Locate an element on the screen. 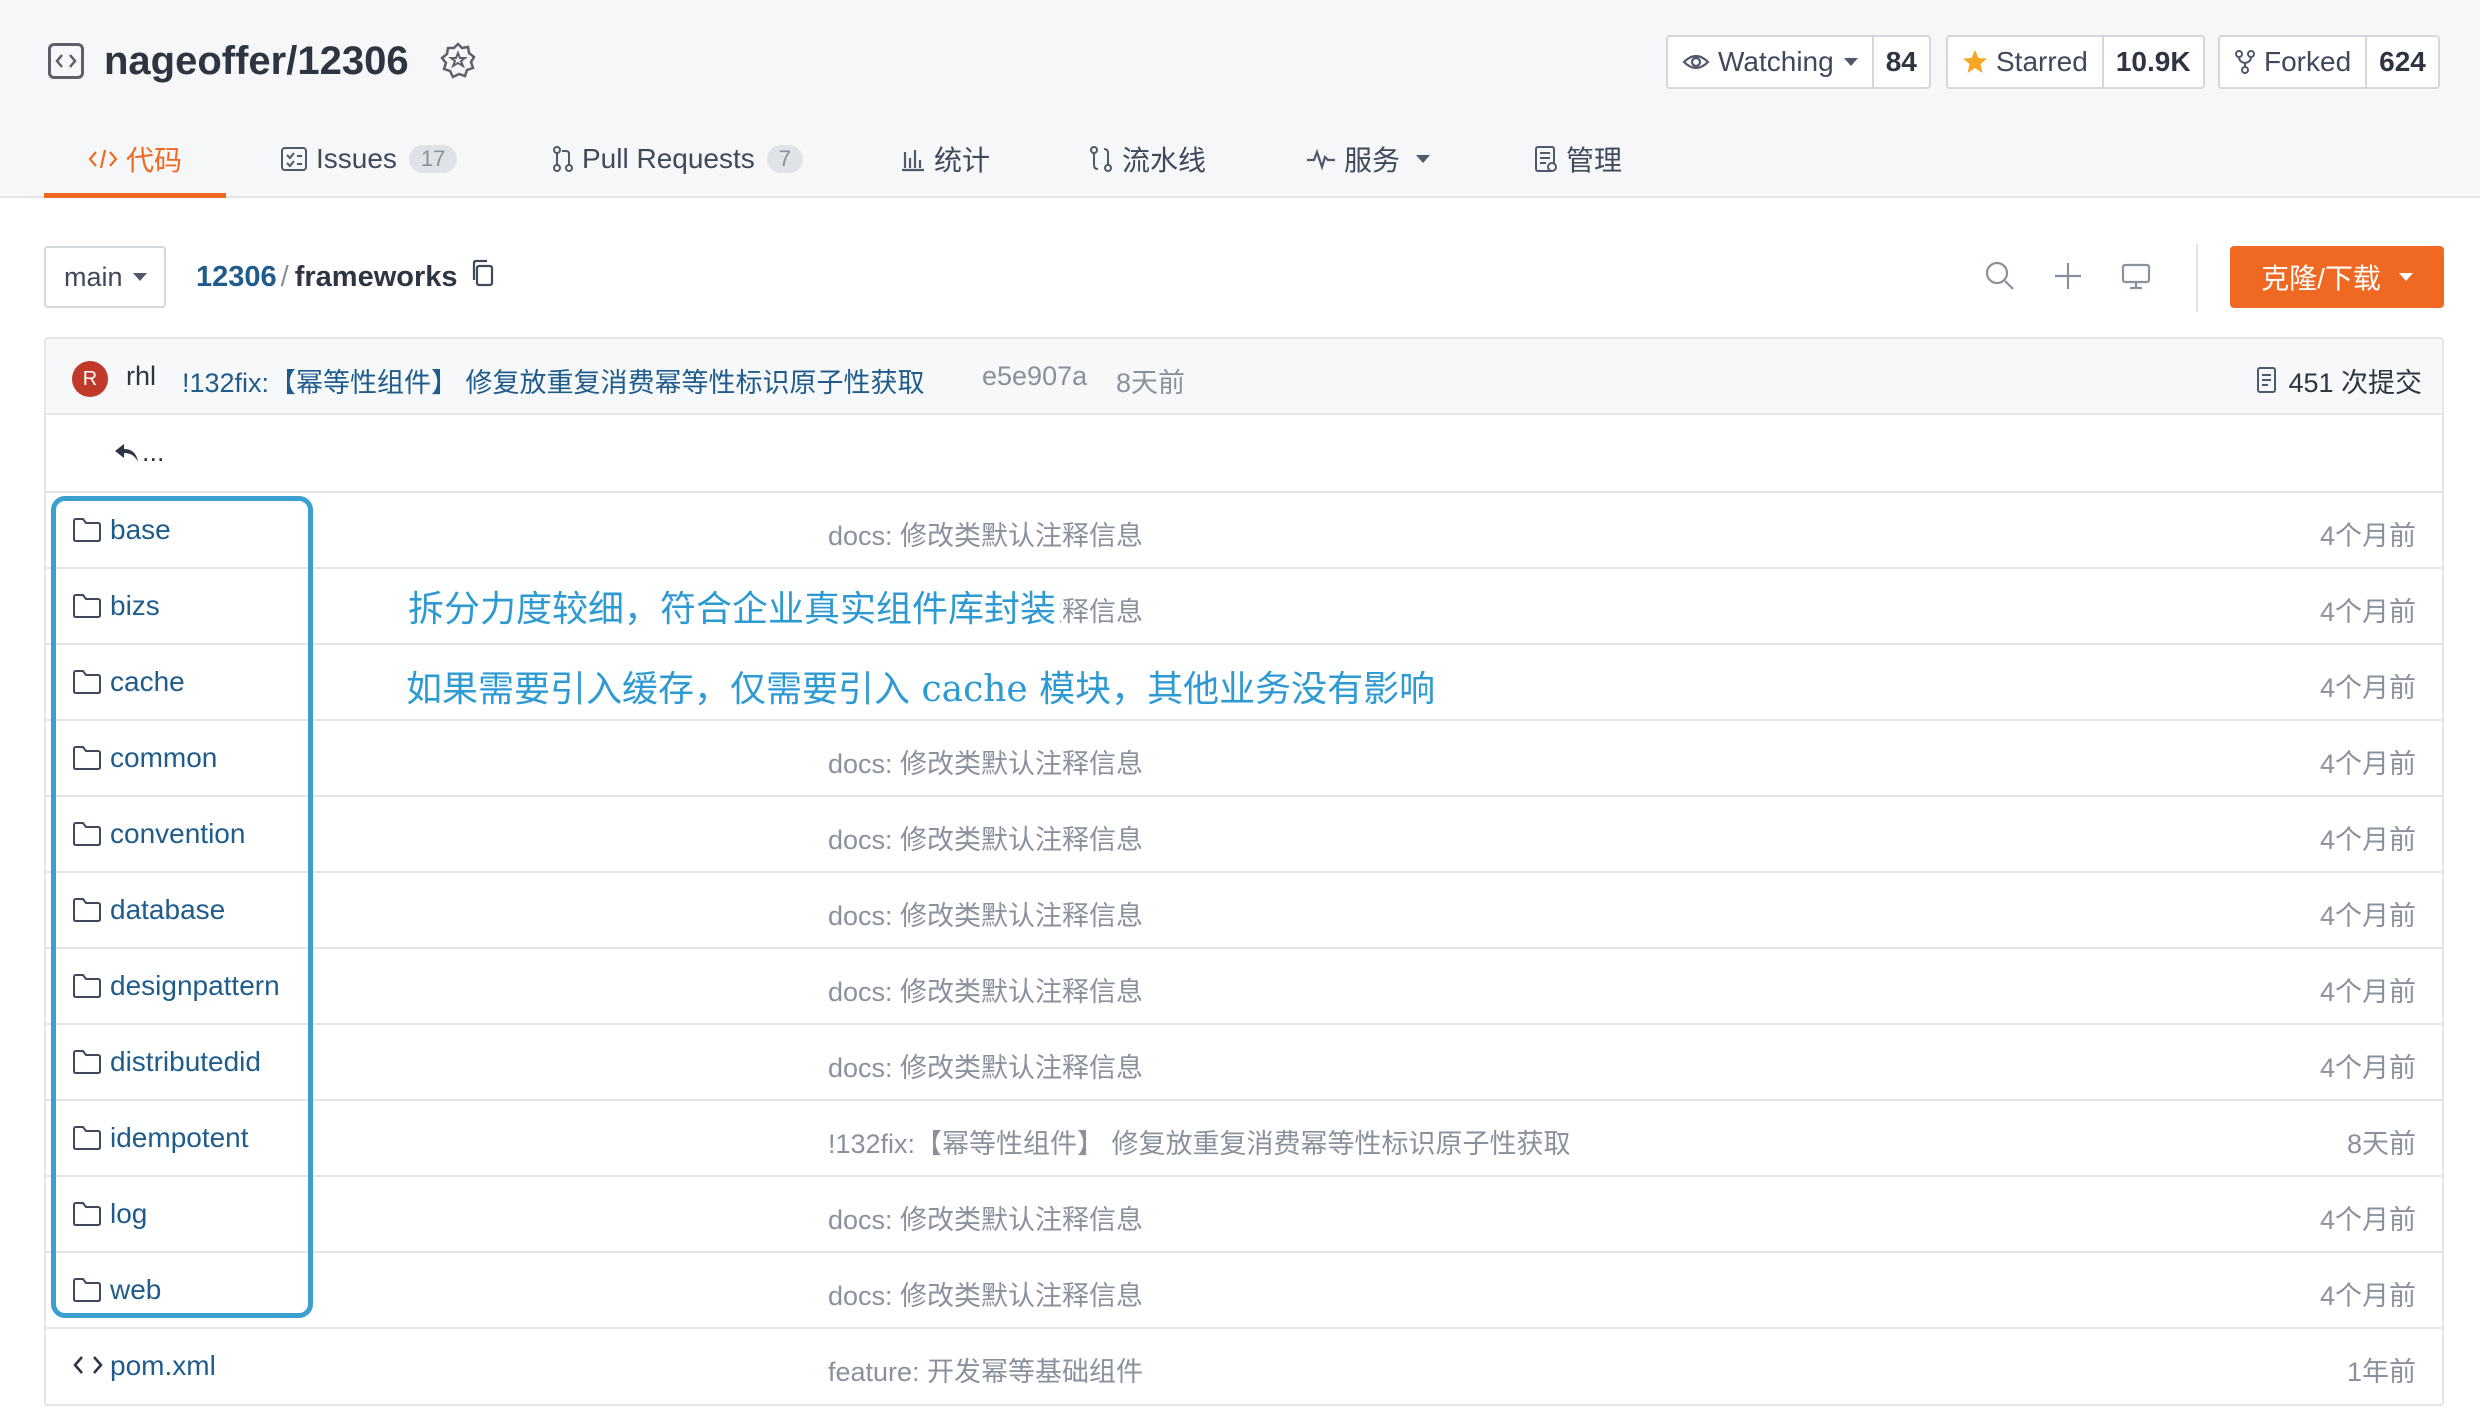  issues-count-badge: 17 is located at coordinates (433, 159).